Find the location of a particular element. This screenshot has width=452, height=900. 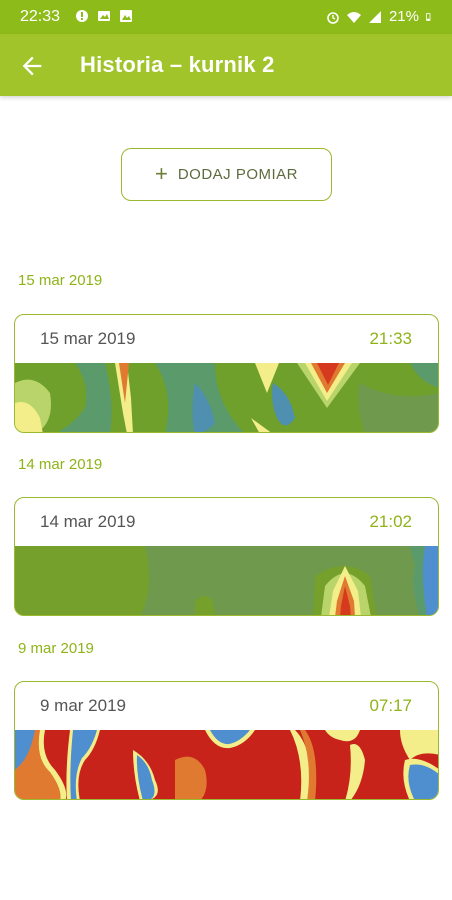

app-bar: Historia – kurnik 2 is located at coordinates (226, 65).